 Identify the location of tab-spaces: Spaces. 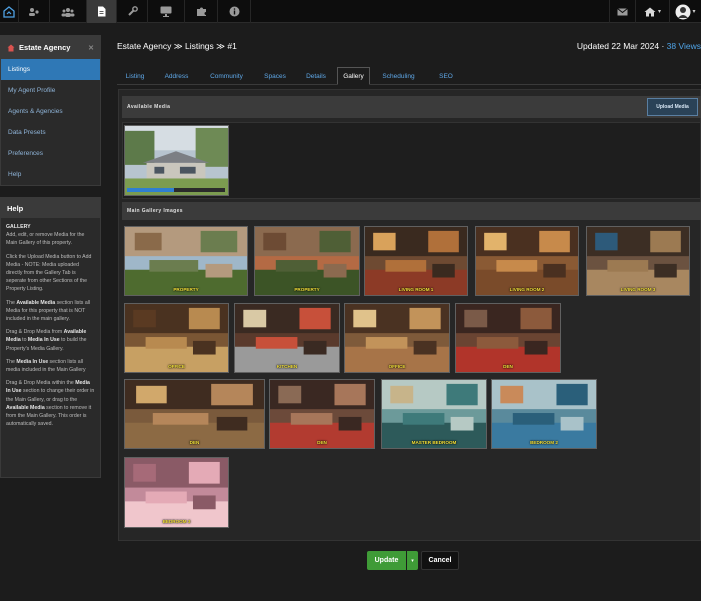
(275, 76).